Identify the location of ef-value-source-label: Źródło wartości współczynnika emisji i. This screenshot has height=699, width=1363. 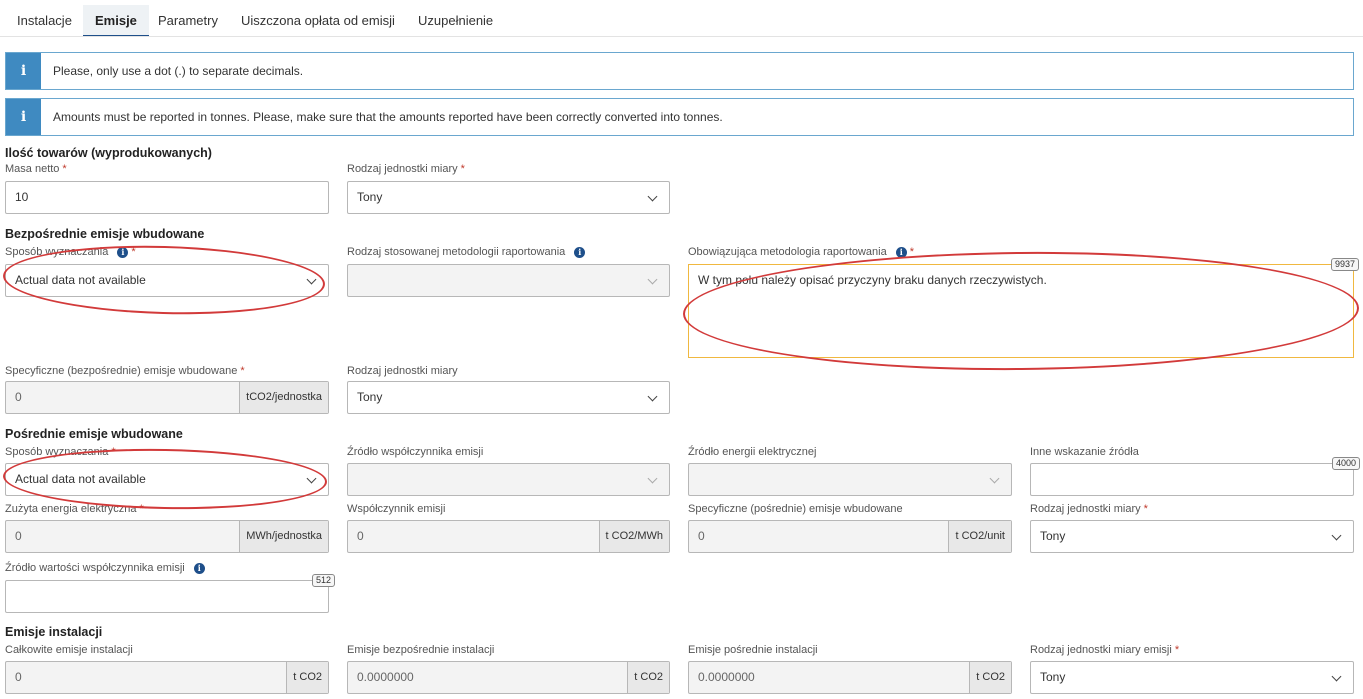
(105, 568).